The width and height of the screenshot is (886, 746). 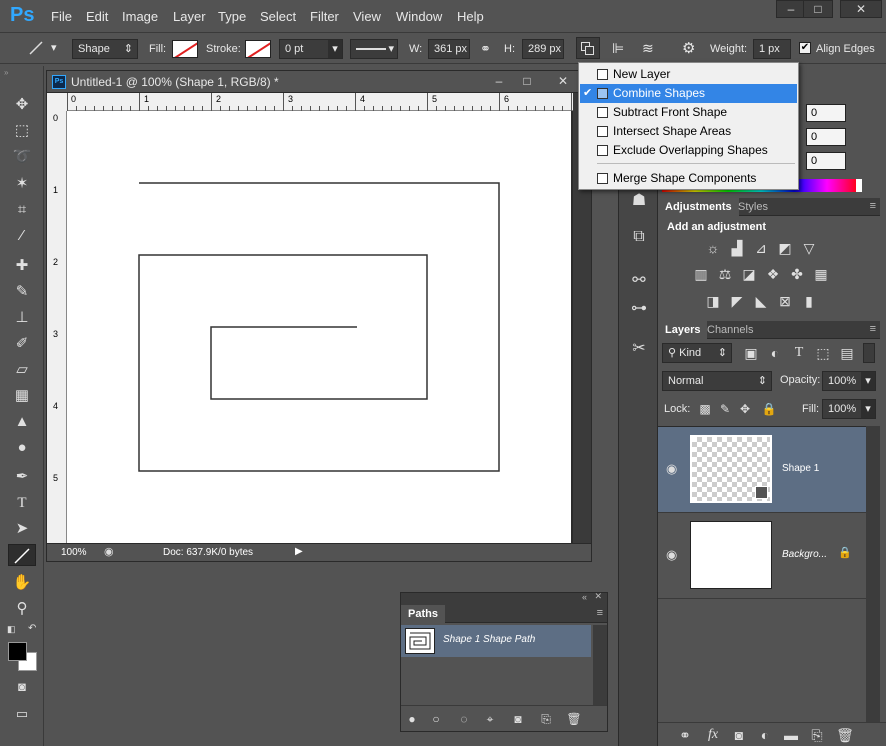 I want to click on lasso-tool-icon: ➰, so click(x=22, y=157).